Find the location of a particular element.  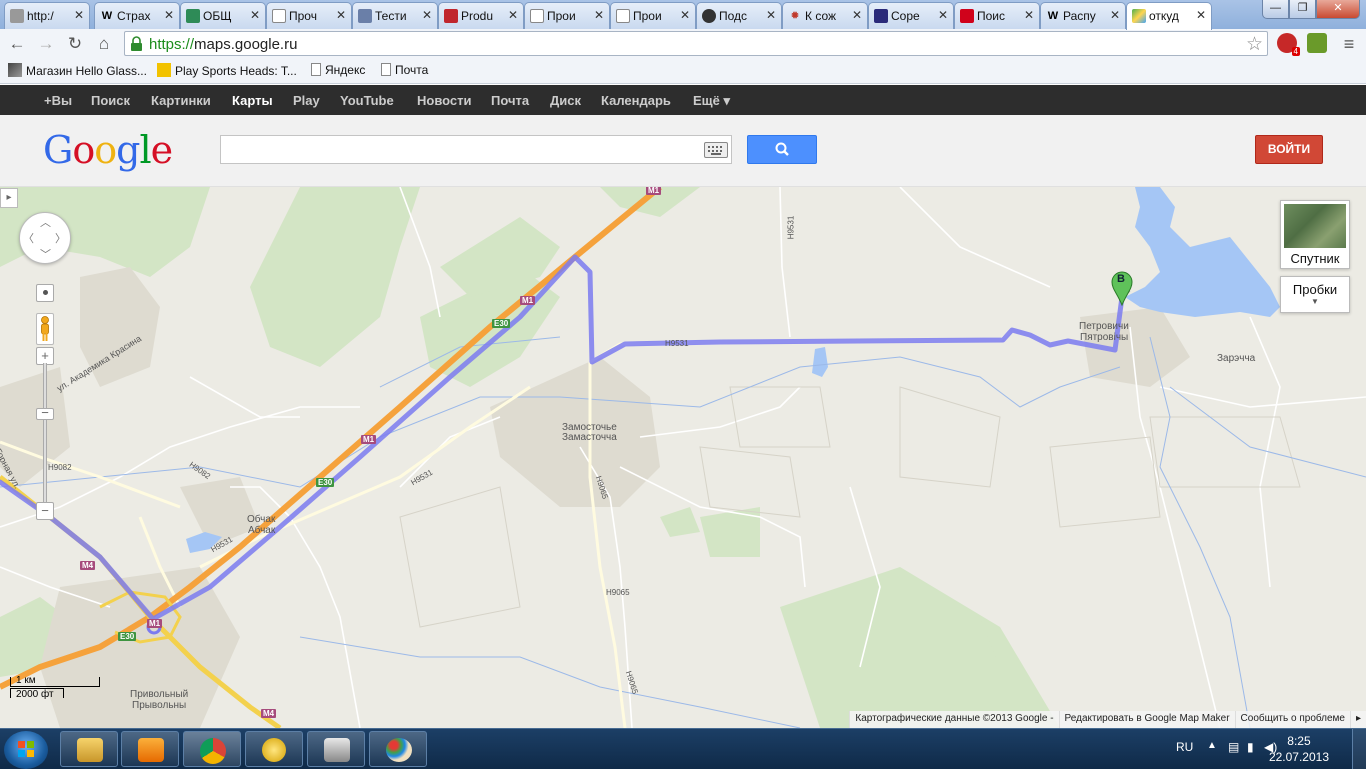

browser-tab-active: откуд ✕ is located at coordinates (1169, 16).